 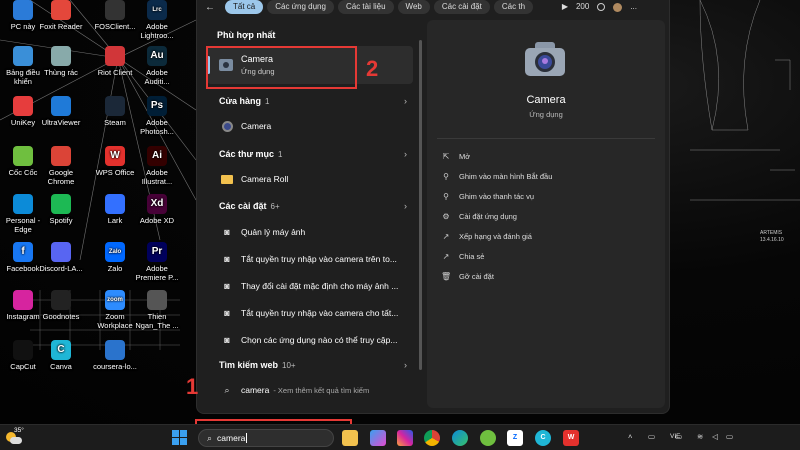 I want to click on folder-result-camera-roll: Camera Roll, so click(x=316, y=179).